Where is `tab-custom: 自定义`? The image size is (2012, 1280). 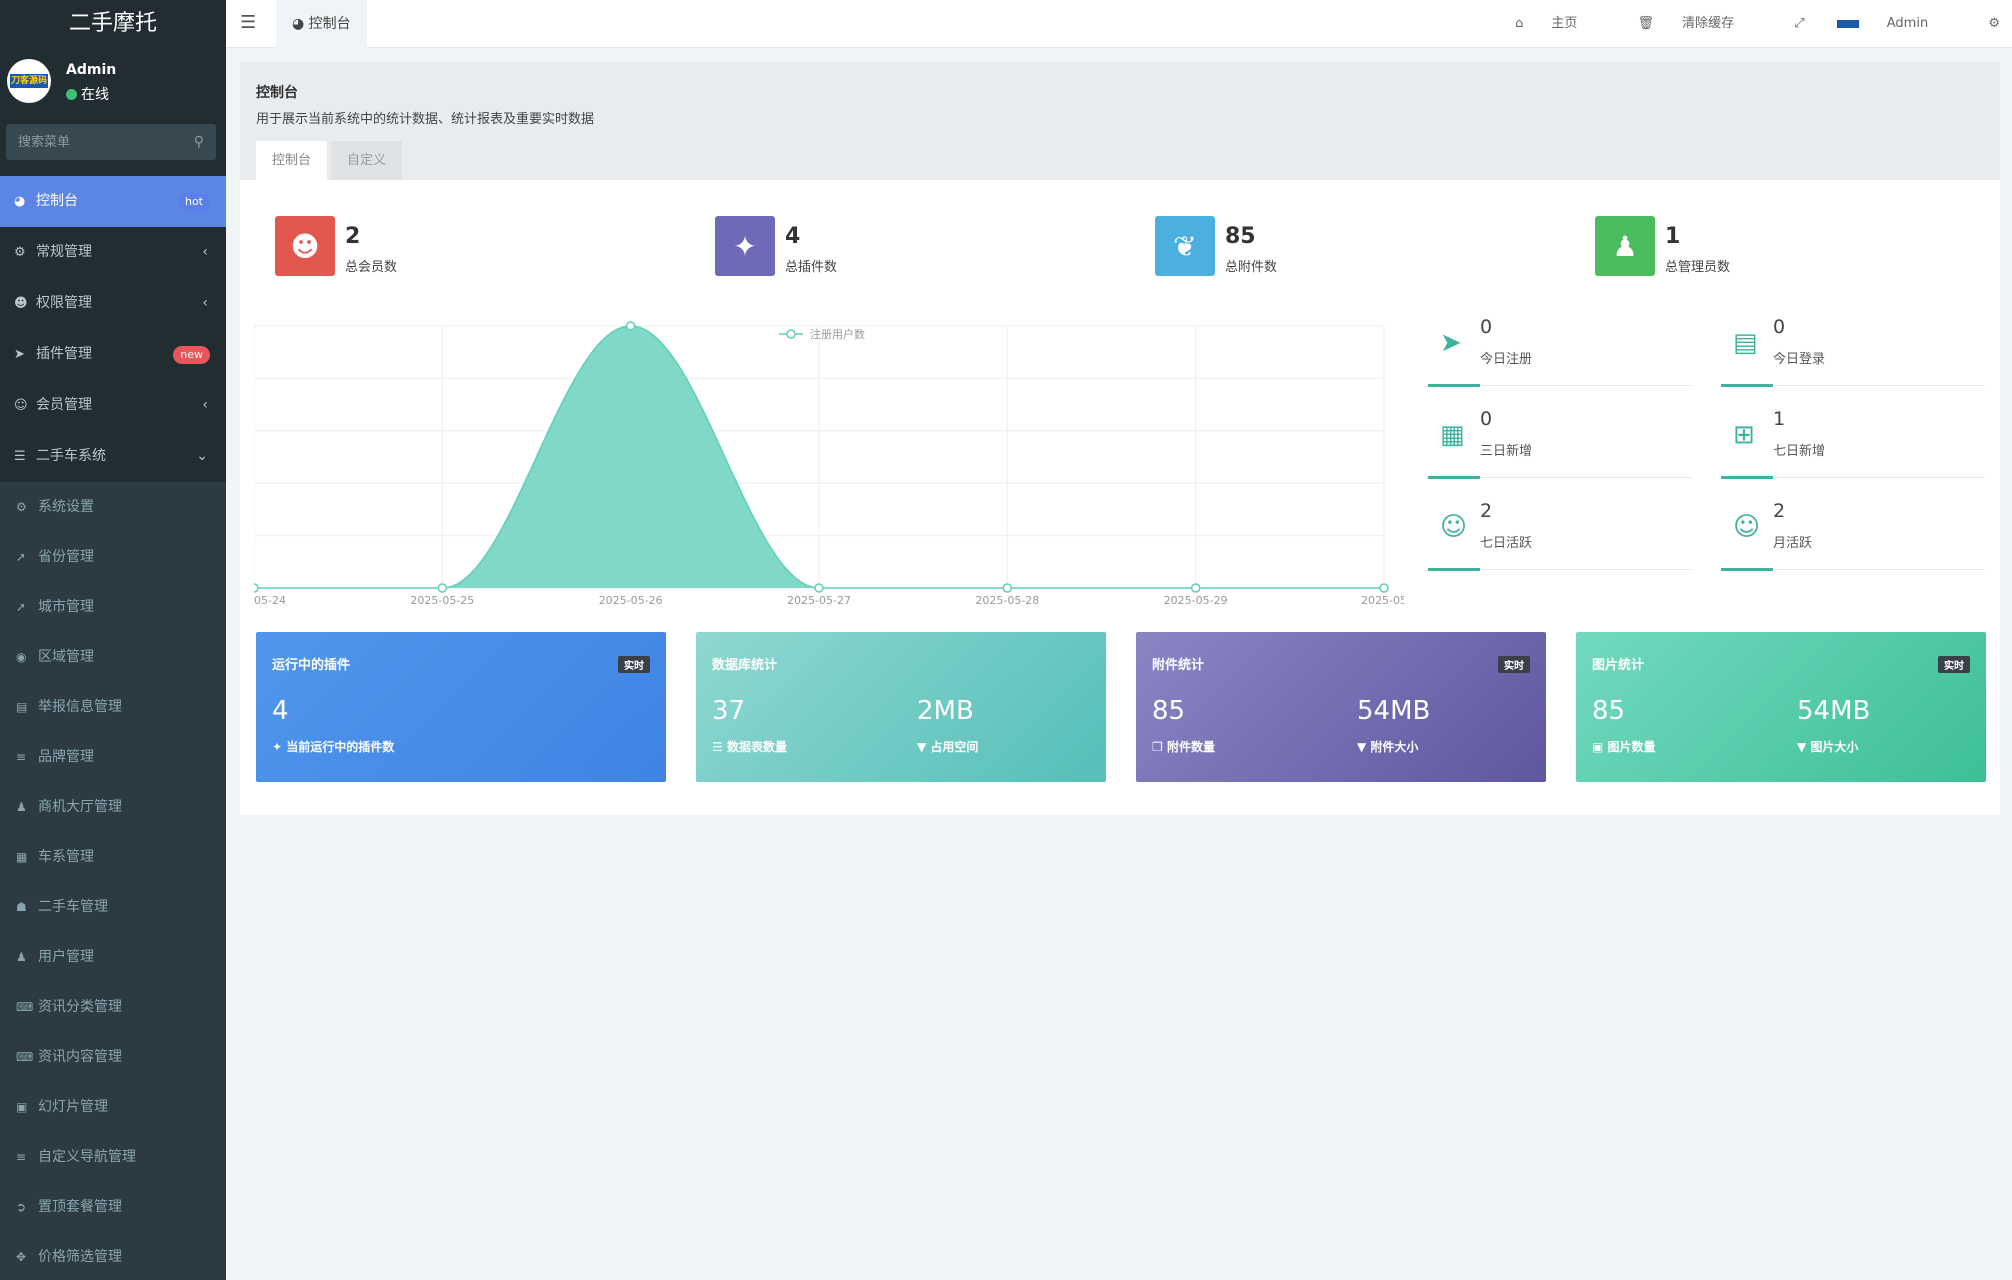
tab-custom: 自定义 is located at coordinates (367, 161).